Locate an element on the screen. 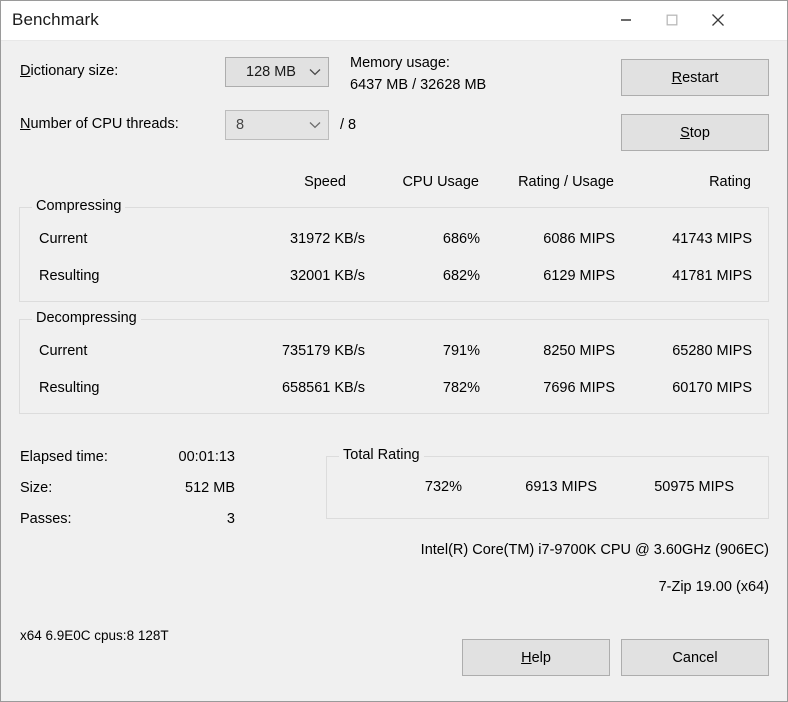  window-title: Benchmark is located at coordinates (55, 19).